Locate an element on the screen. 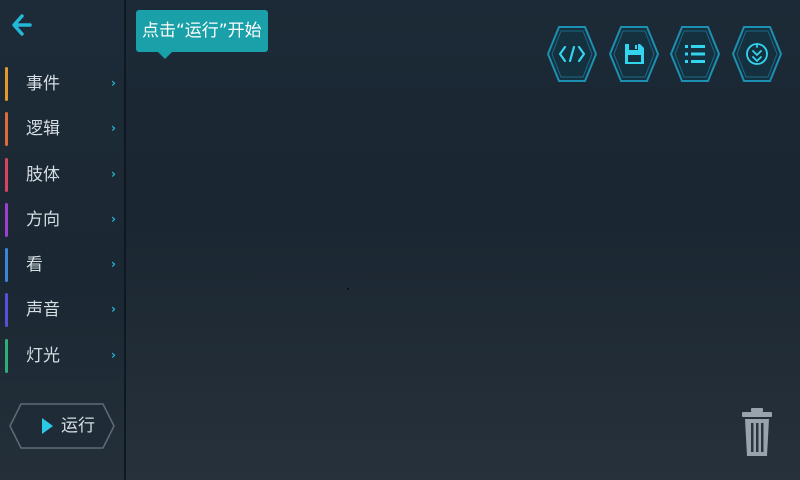 The width and height of the screenshot is (800, 480). back-arrow-icon is located at coordinates (22, 25).